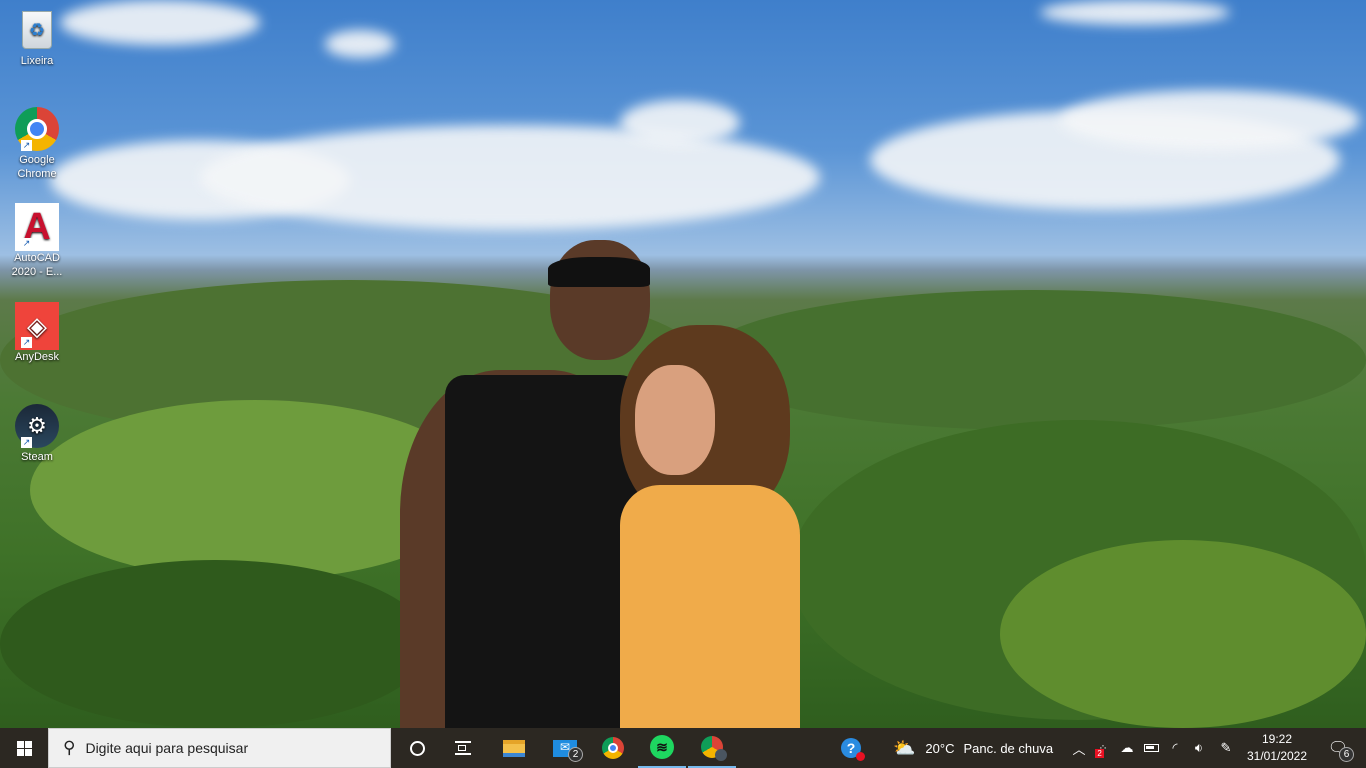  Describe the element at coordinates (37, 357) in the screenshot. I see `desktop-icon-label: AnyDesk` at that location.